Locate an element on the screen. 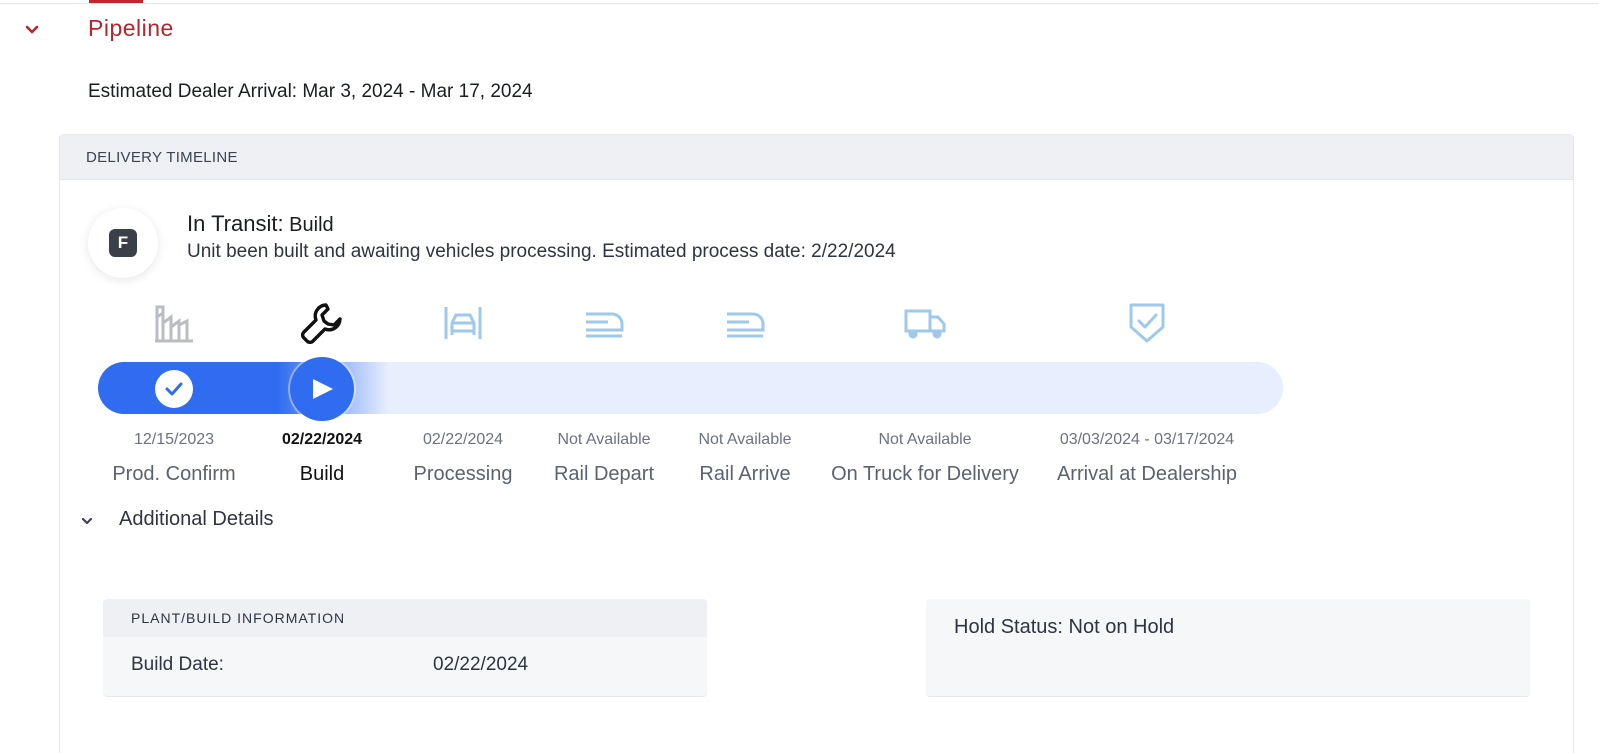  transit-status: In Transit: Build is located at coordinates (260, 224).